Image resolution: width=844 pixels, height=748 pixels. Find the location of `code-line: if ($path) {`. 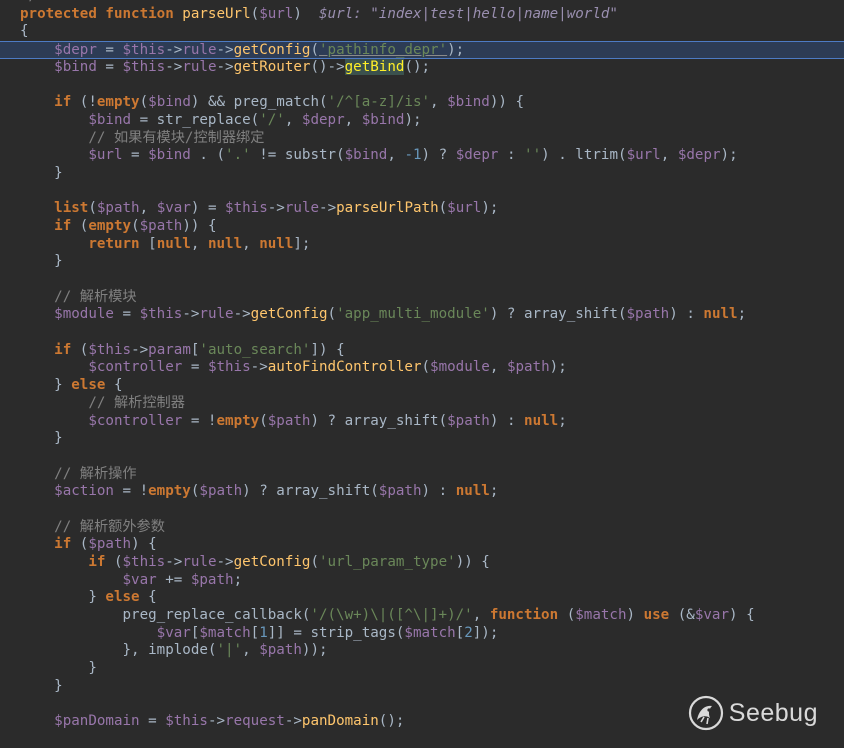

code-line: if ($path) { is located at coordinates (422, 545).